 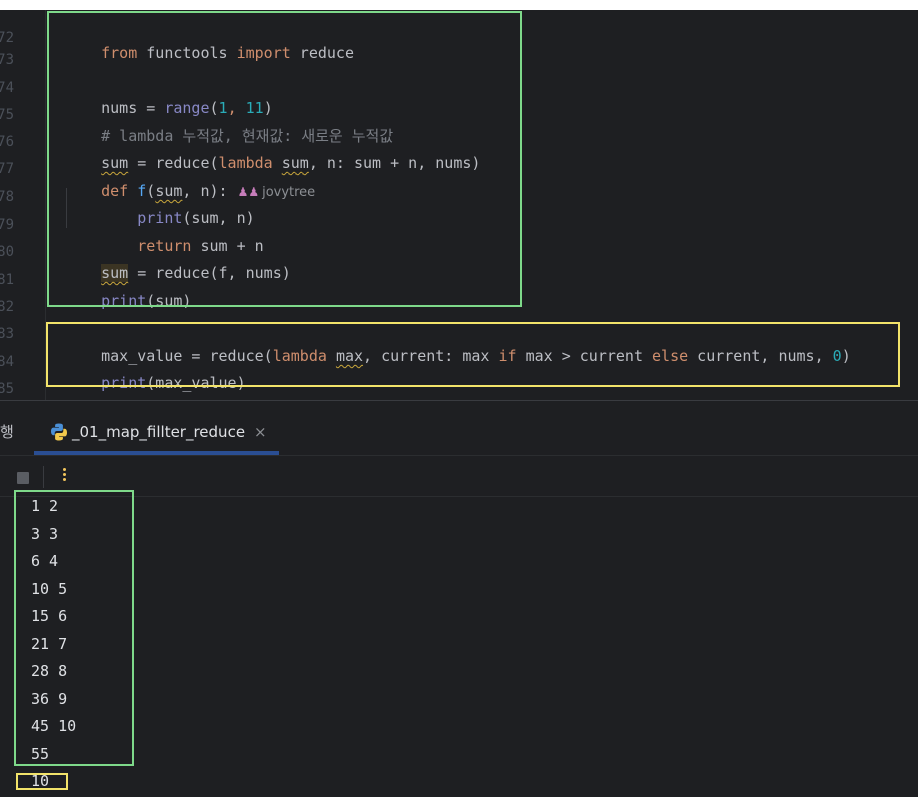 I want to click on output-annotation-box-yellow, so click(x=42, y=781).